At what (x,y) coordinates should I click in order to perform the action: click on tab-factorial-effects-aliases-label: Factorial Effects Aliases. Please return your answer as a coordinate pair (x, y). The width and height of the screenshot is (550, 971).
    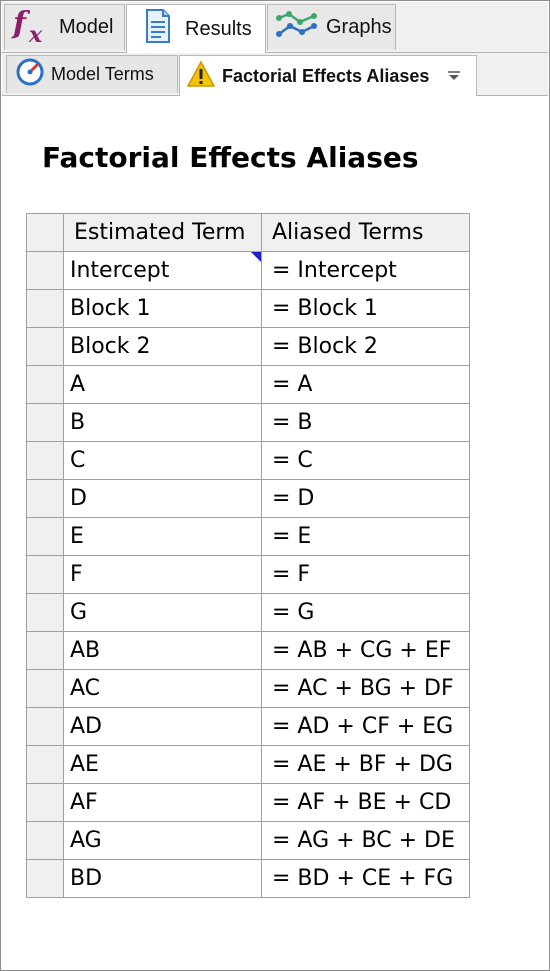
    Looking at the image, I should click on (326, 75).